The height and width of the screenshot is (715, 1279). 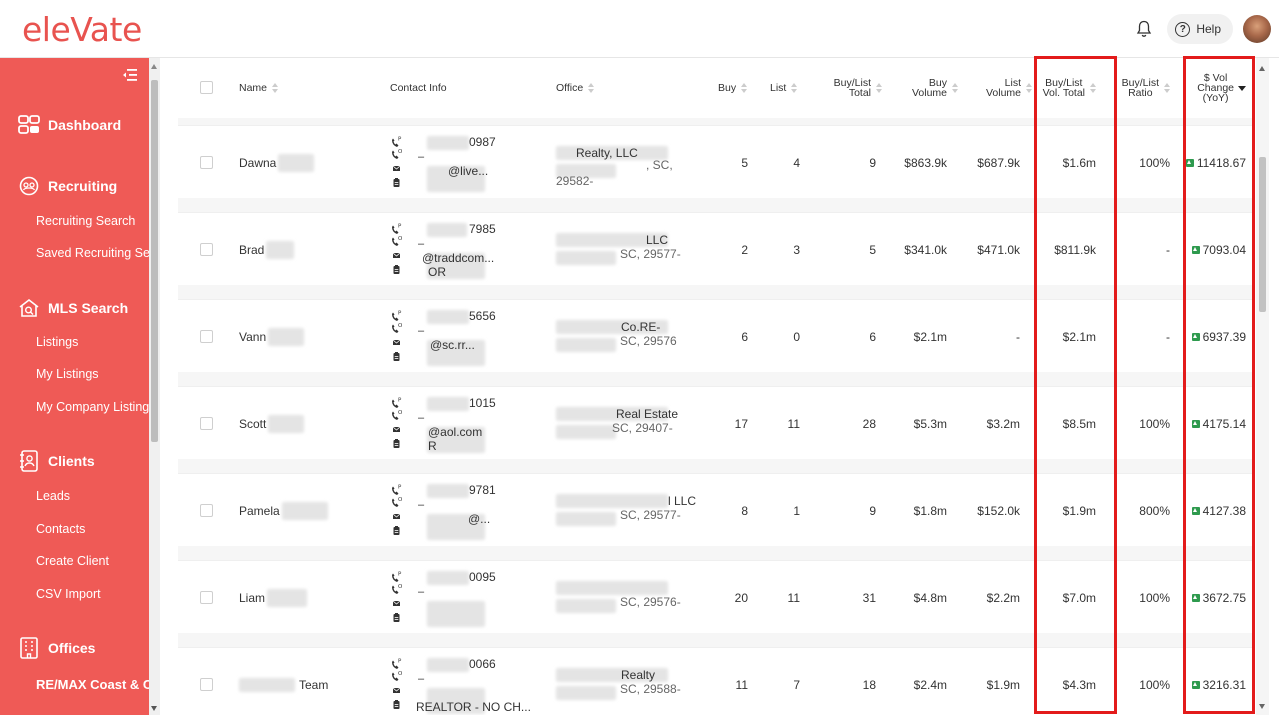 What do you see at coordinates (283, 681) in the screenshot?
I see `agent-name-cell: Team` at bounding box center [283, 681].